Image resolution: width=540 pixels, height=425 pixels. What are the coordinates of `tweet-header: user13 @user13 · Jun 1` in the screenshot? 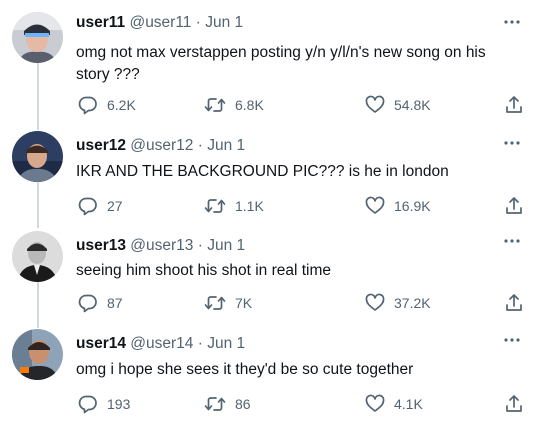 It's located at (160, 246).